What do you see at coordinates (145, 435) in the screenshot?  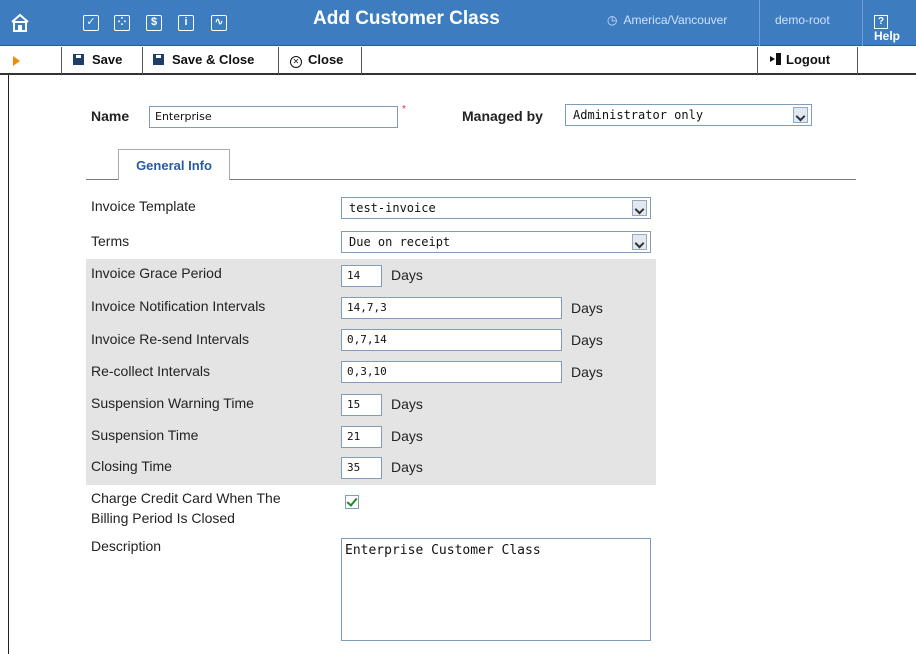 I see `suspension-time-label: Suspension Time` at bounding box center [145, 435].